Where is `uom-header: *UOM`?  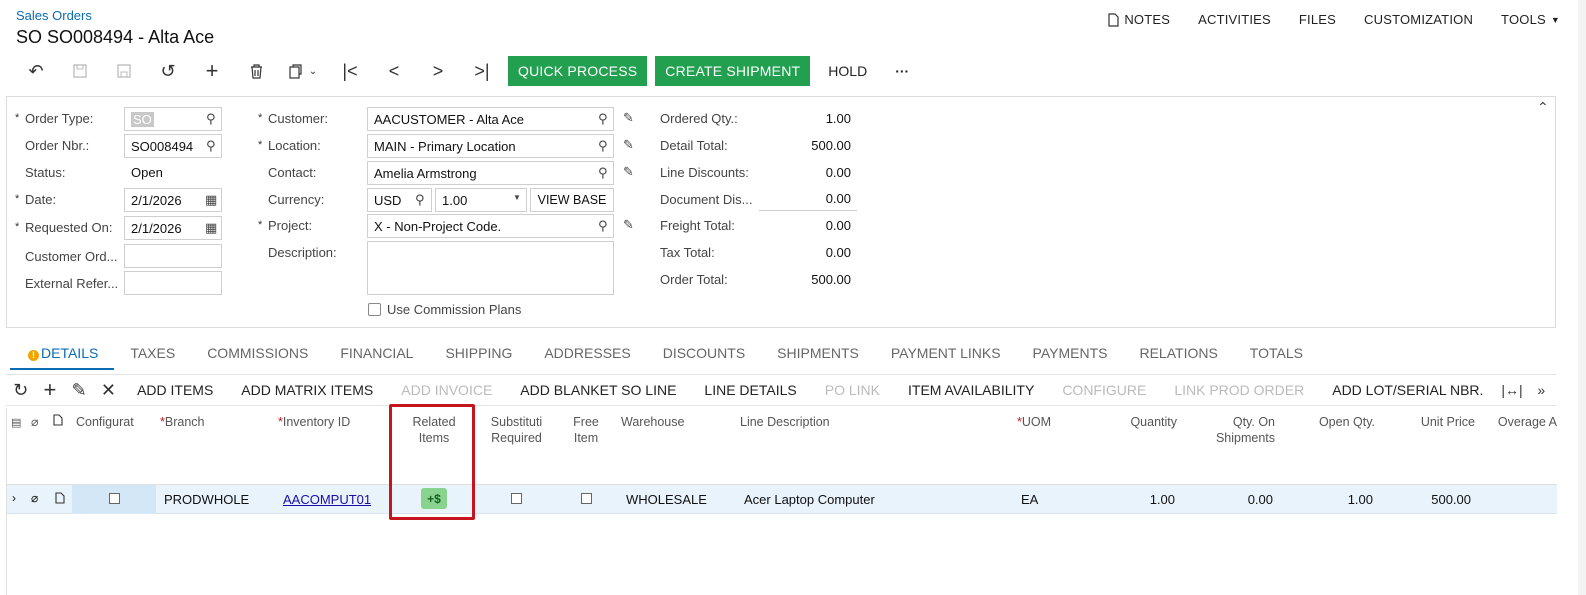 uom-header: *UOM is located at coordinates (1048, 446).